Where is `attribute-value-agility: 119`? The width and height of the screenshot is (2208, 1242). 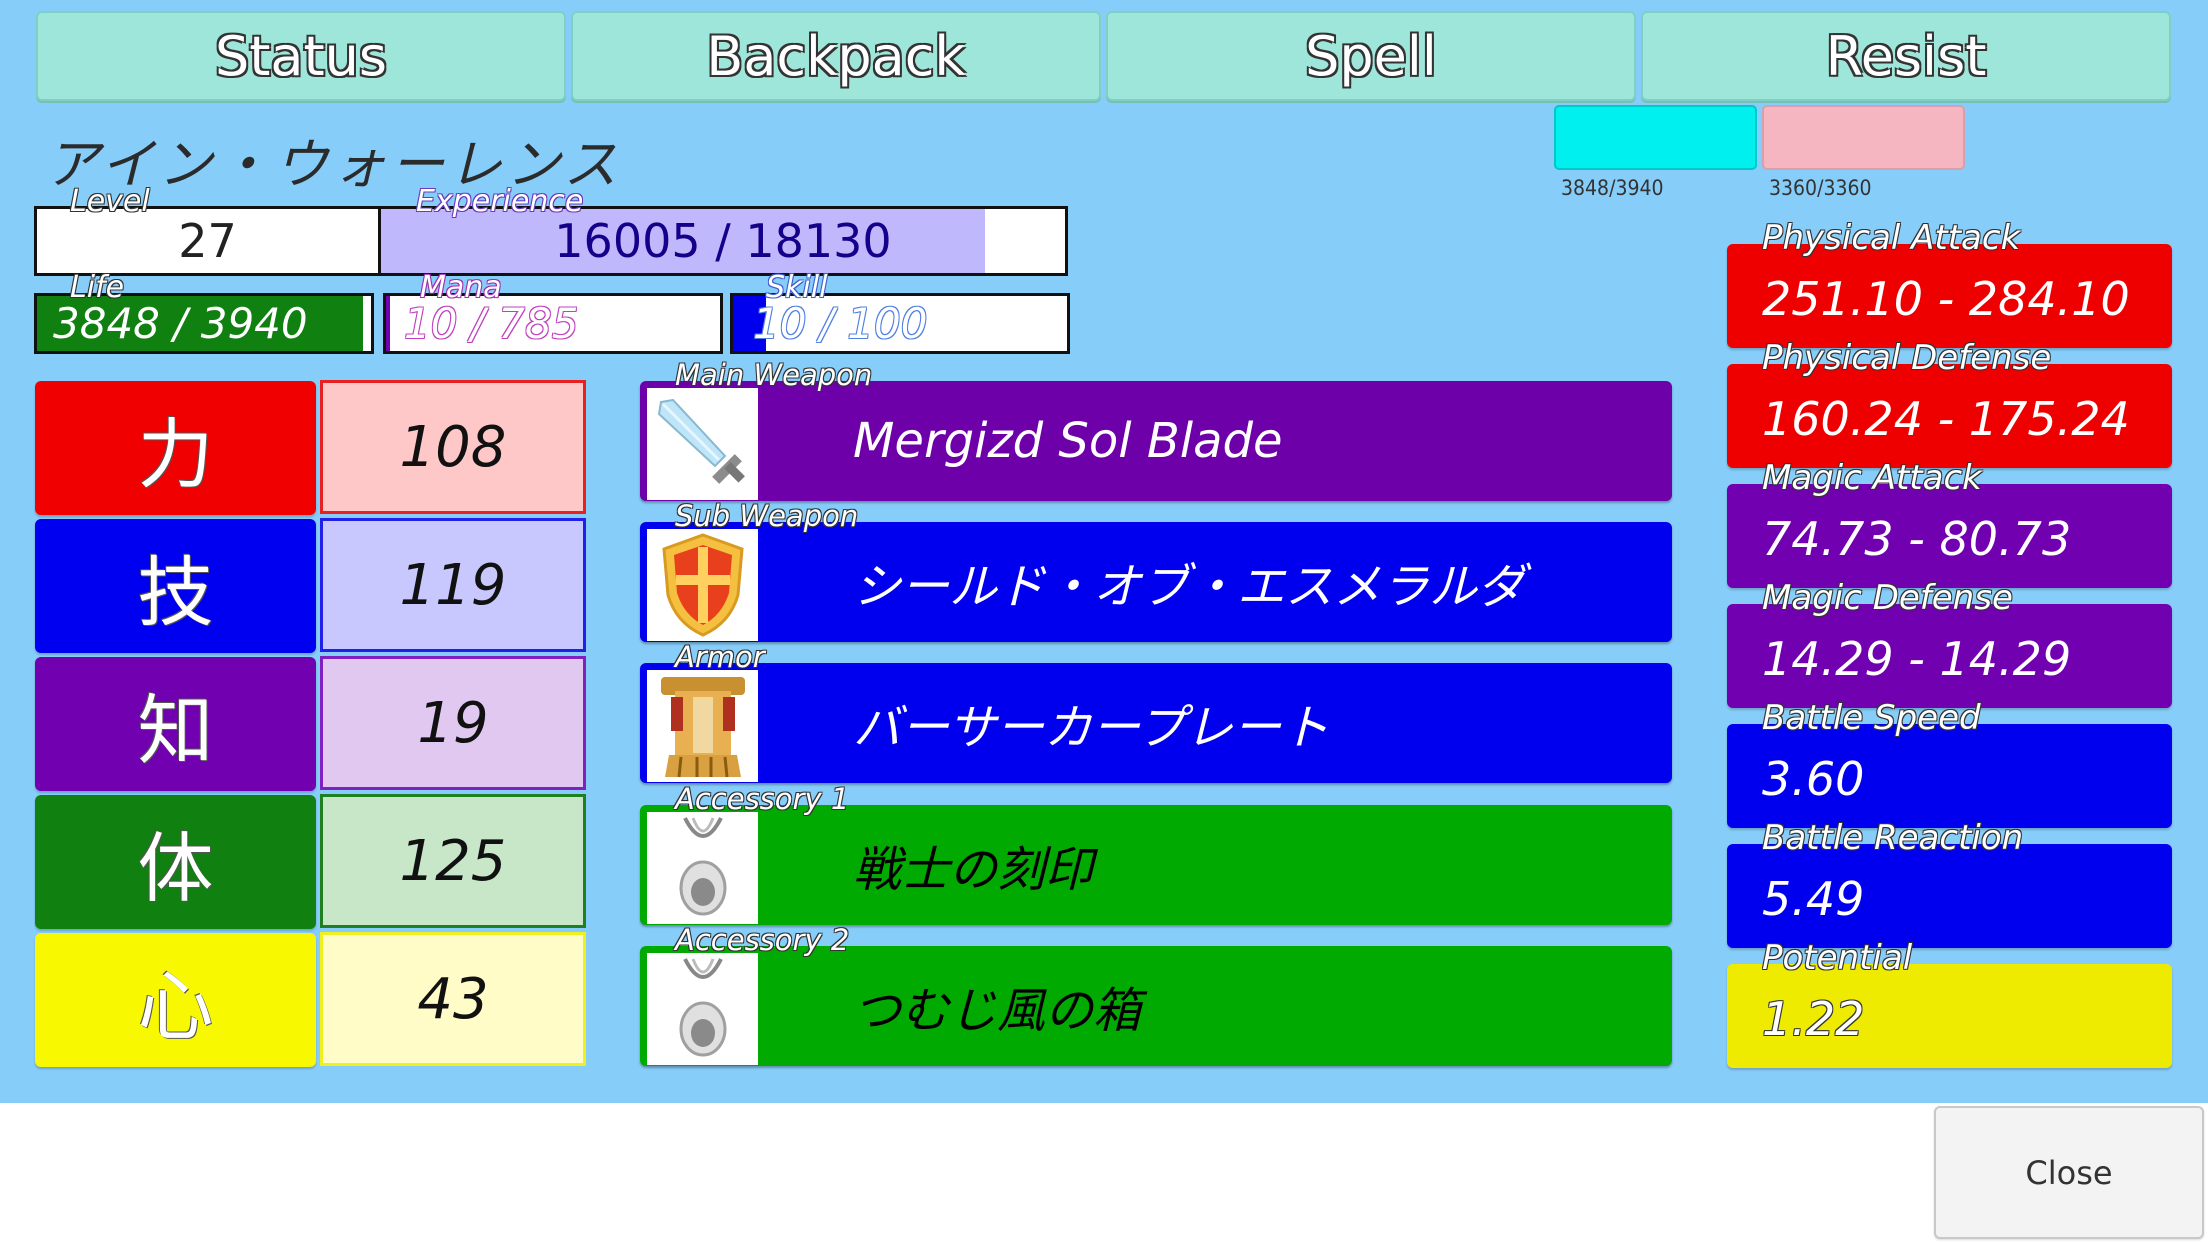
attribute-value-agility: 119 is located at coordinates (453, 585).